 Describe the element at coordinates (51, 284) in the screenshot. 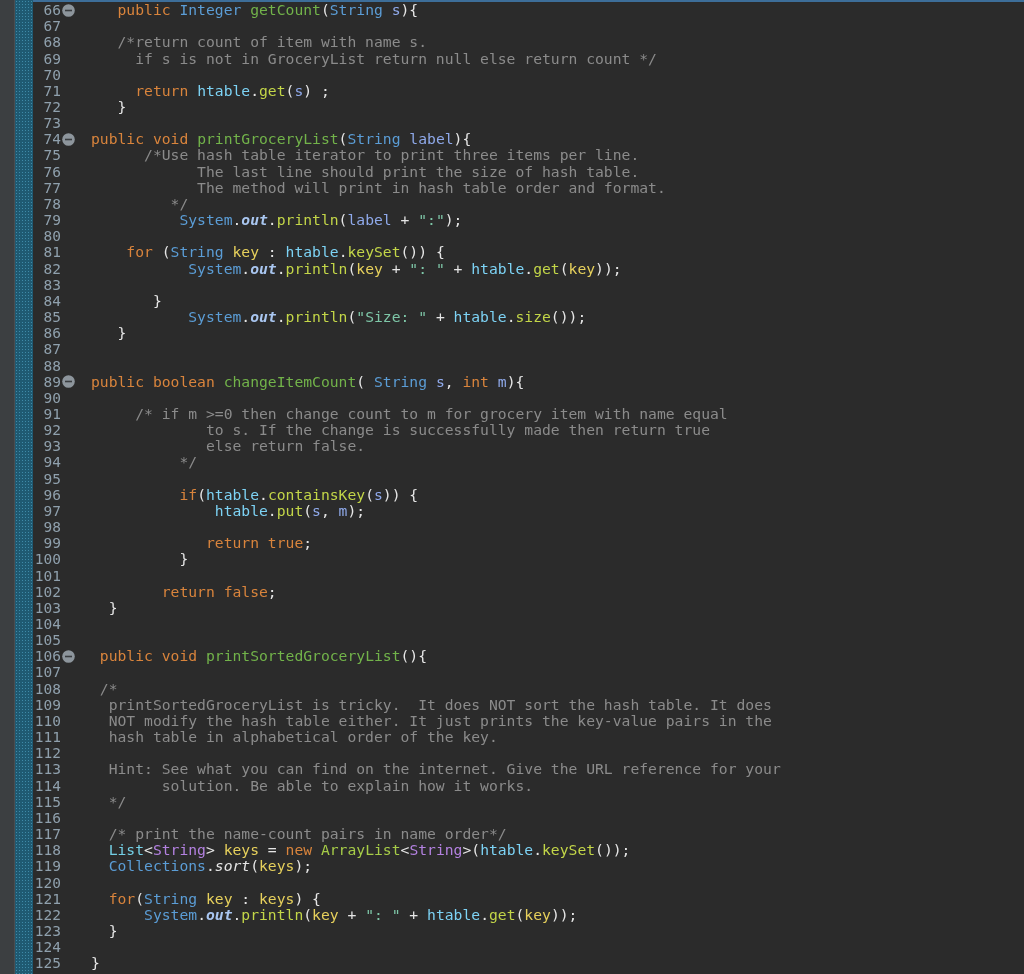

I see `line-number: 83` at that location.